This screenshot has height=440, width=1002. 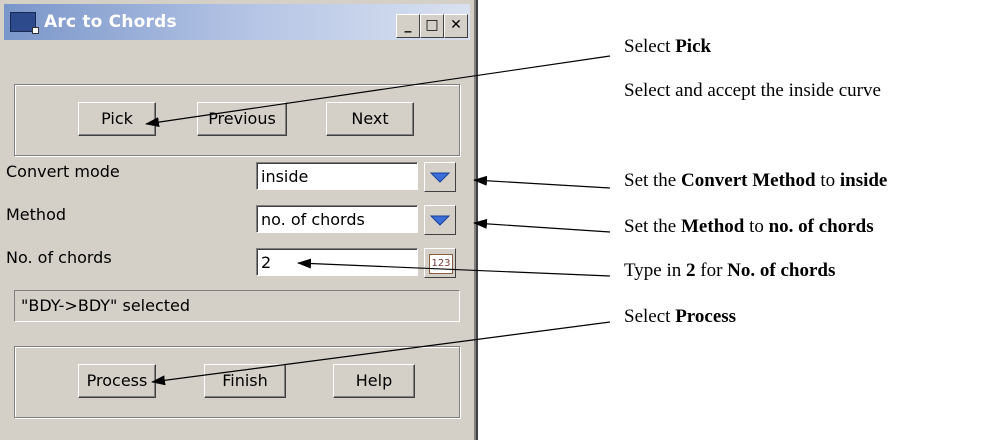 What do you see at coordinates (542, 182) in the screenshot?
I see `arrow-to-convert-mode` at bounding box center [542, 182].